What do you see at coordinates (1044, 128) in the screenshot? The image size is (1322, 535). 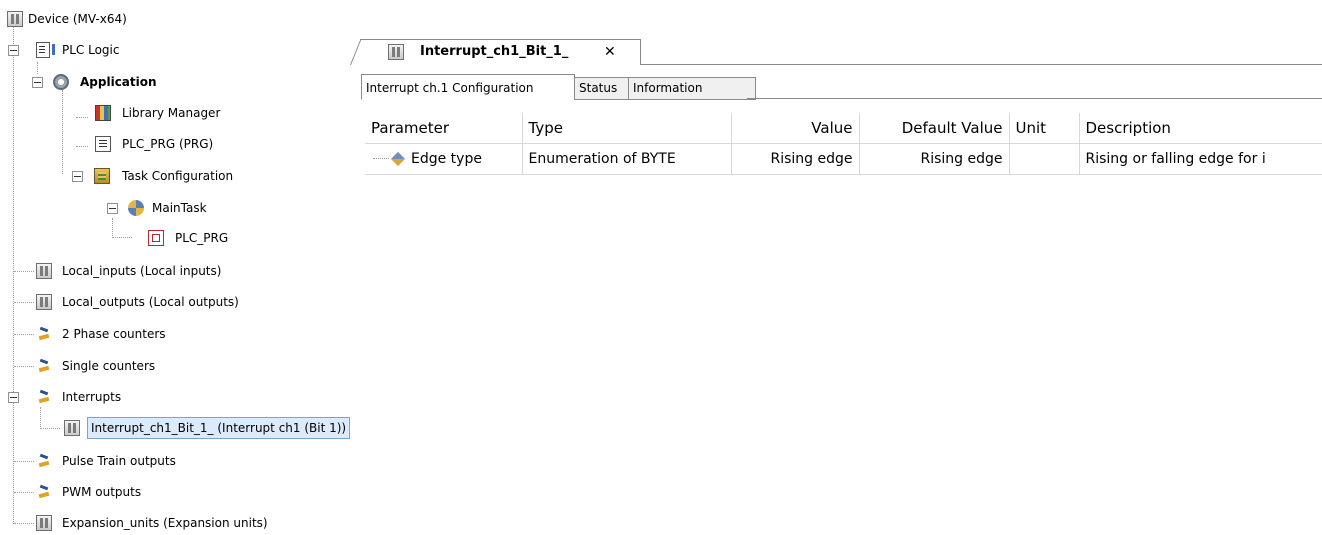 I see `column-header-unit: Unit` at bounding box center [1044, 128].